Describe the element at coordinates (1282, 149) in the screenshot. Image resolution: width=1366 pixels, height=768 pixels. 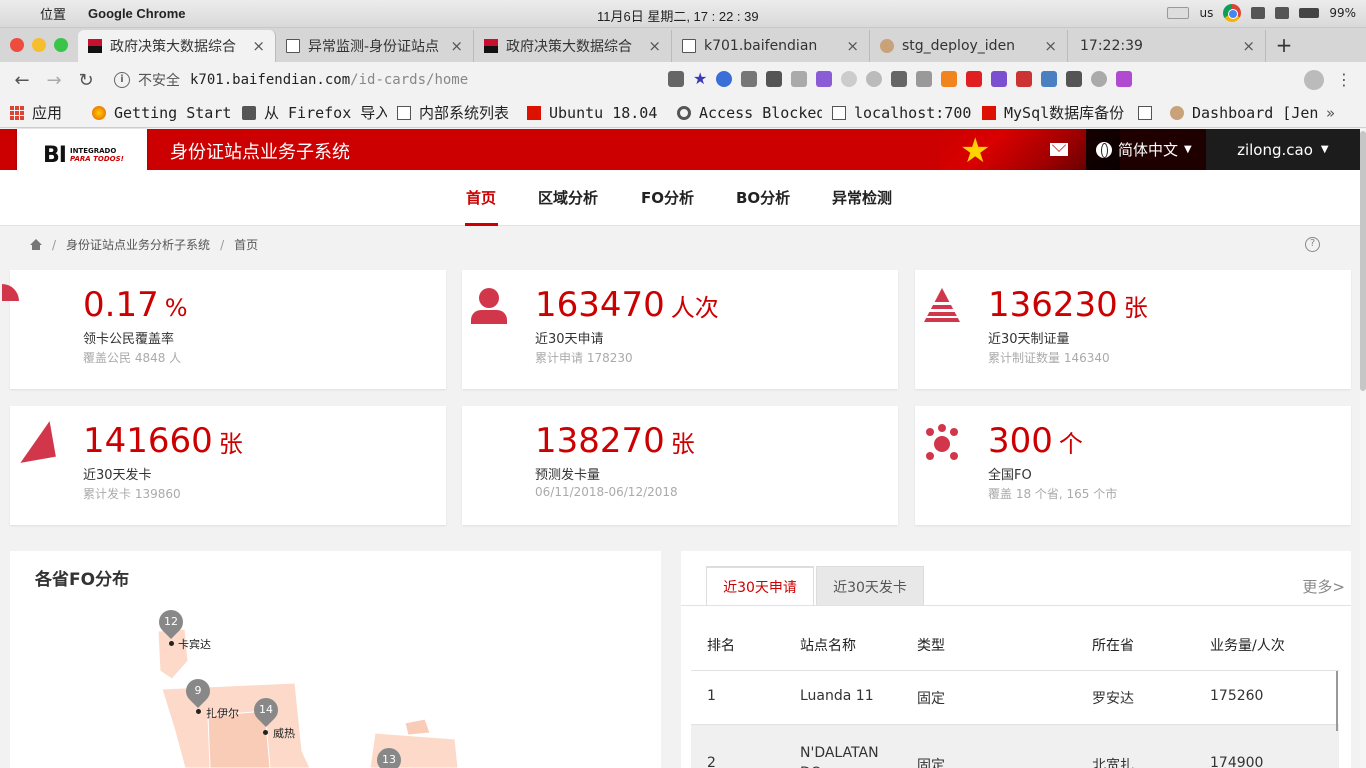
I see `user-menu: zilong.cao ▼` at that location.